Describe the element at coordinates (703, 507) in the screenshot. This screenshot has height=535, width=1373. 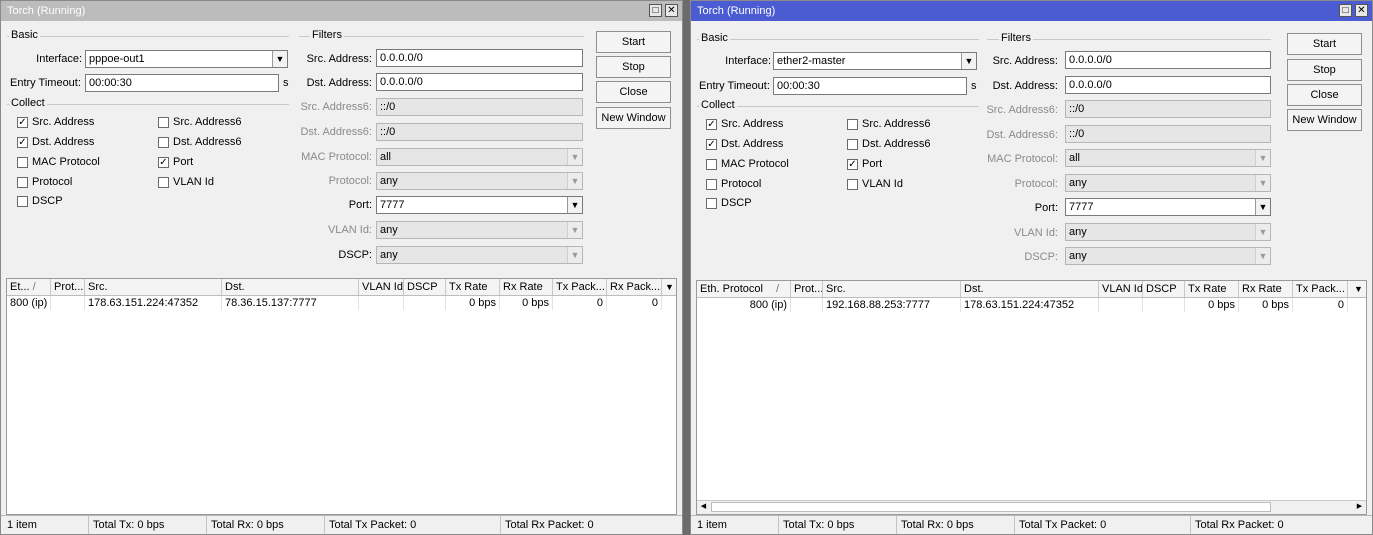
I see `scroll-left-icon: ◀` at that location.